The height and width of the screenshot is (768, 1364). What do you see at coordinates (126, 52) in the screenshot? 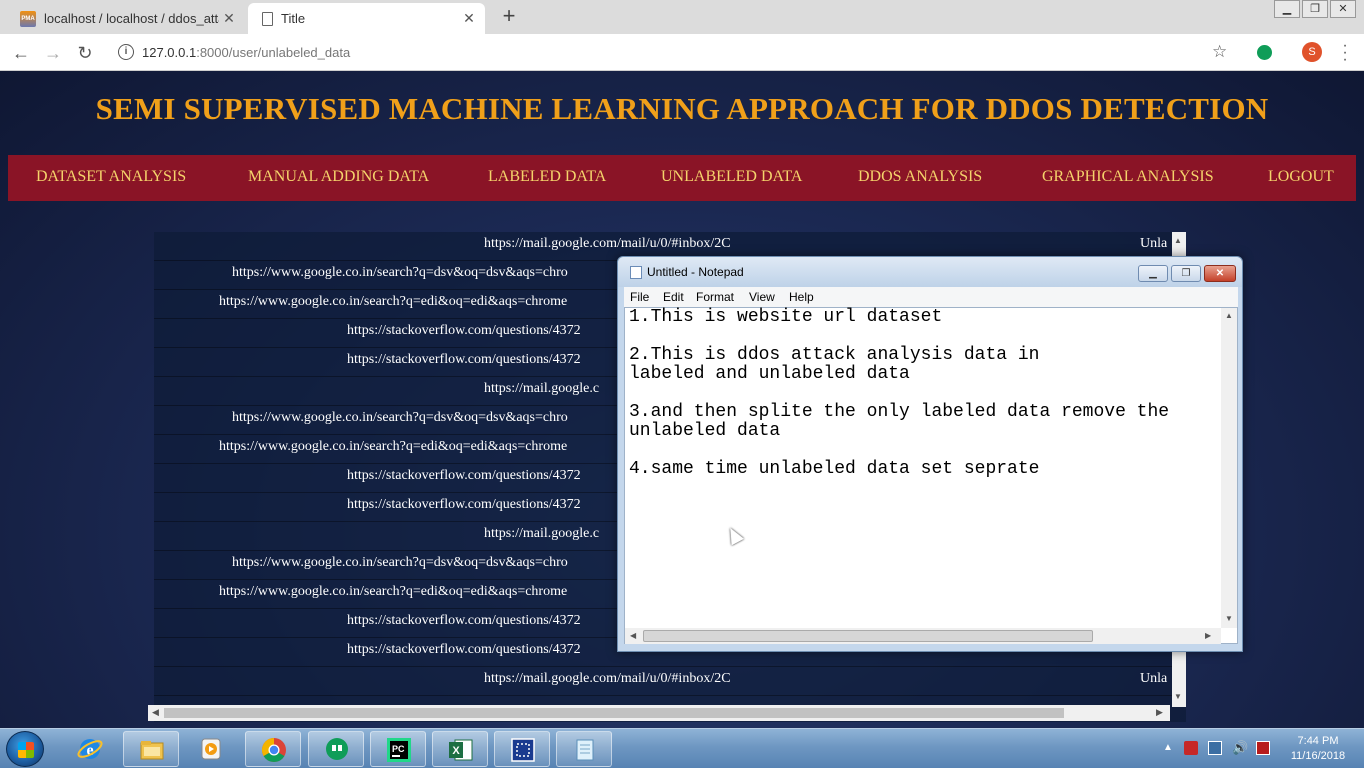
I see `info-icon: i` at bounding box center [126, 52].